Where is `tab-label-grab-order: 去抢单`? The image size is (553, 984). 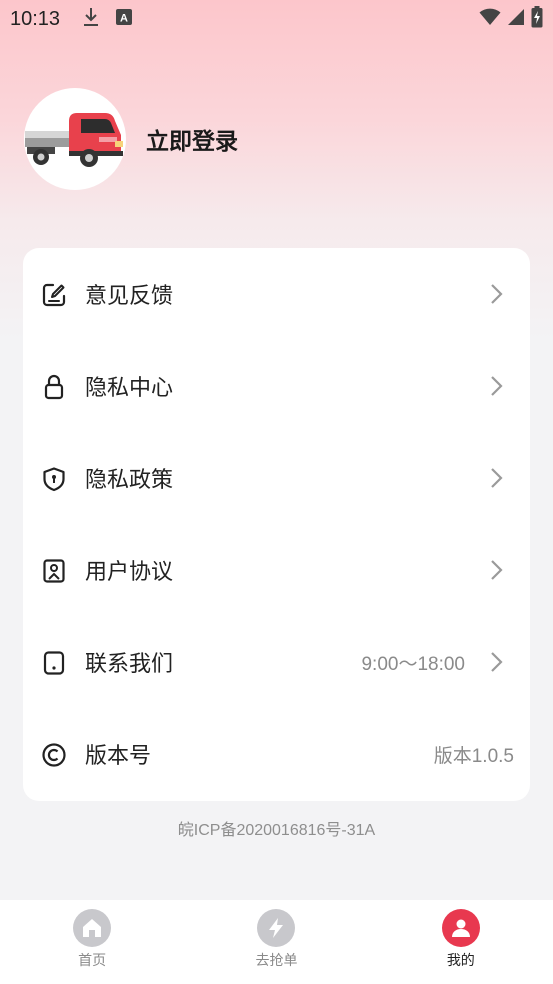 tab-label-grab-order: 去抢单 is located at coordinates (276, 961).